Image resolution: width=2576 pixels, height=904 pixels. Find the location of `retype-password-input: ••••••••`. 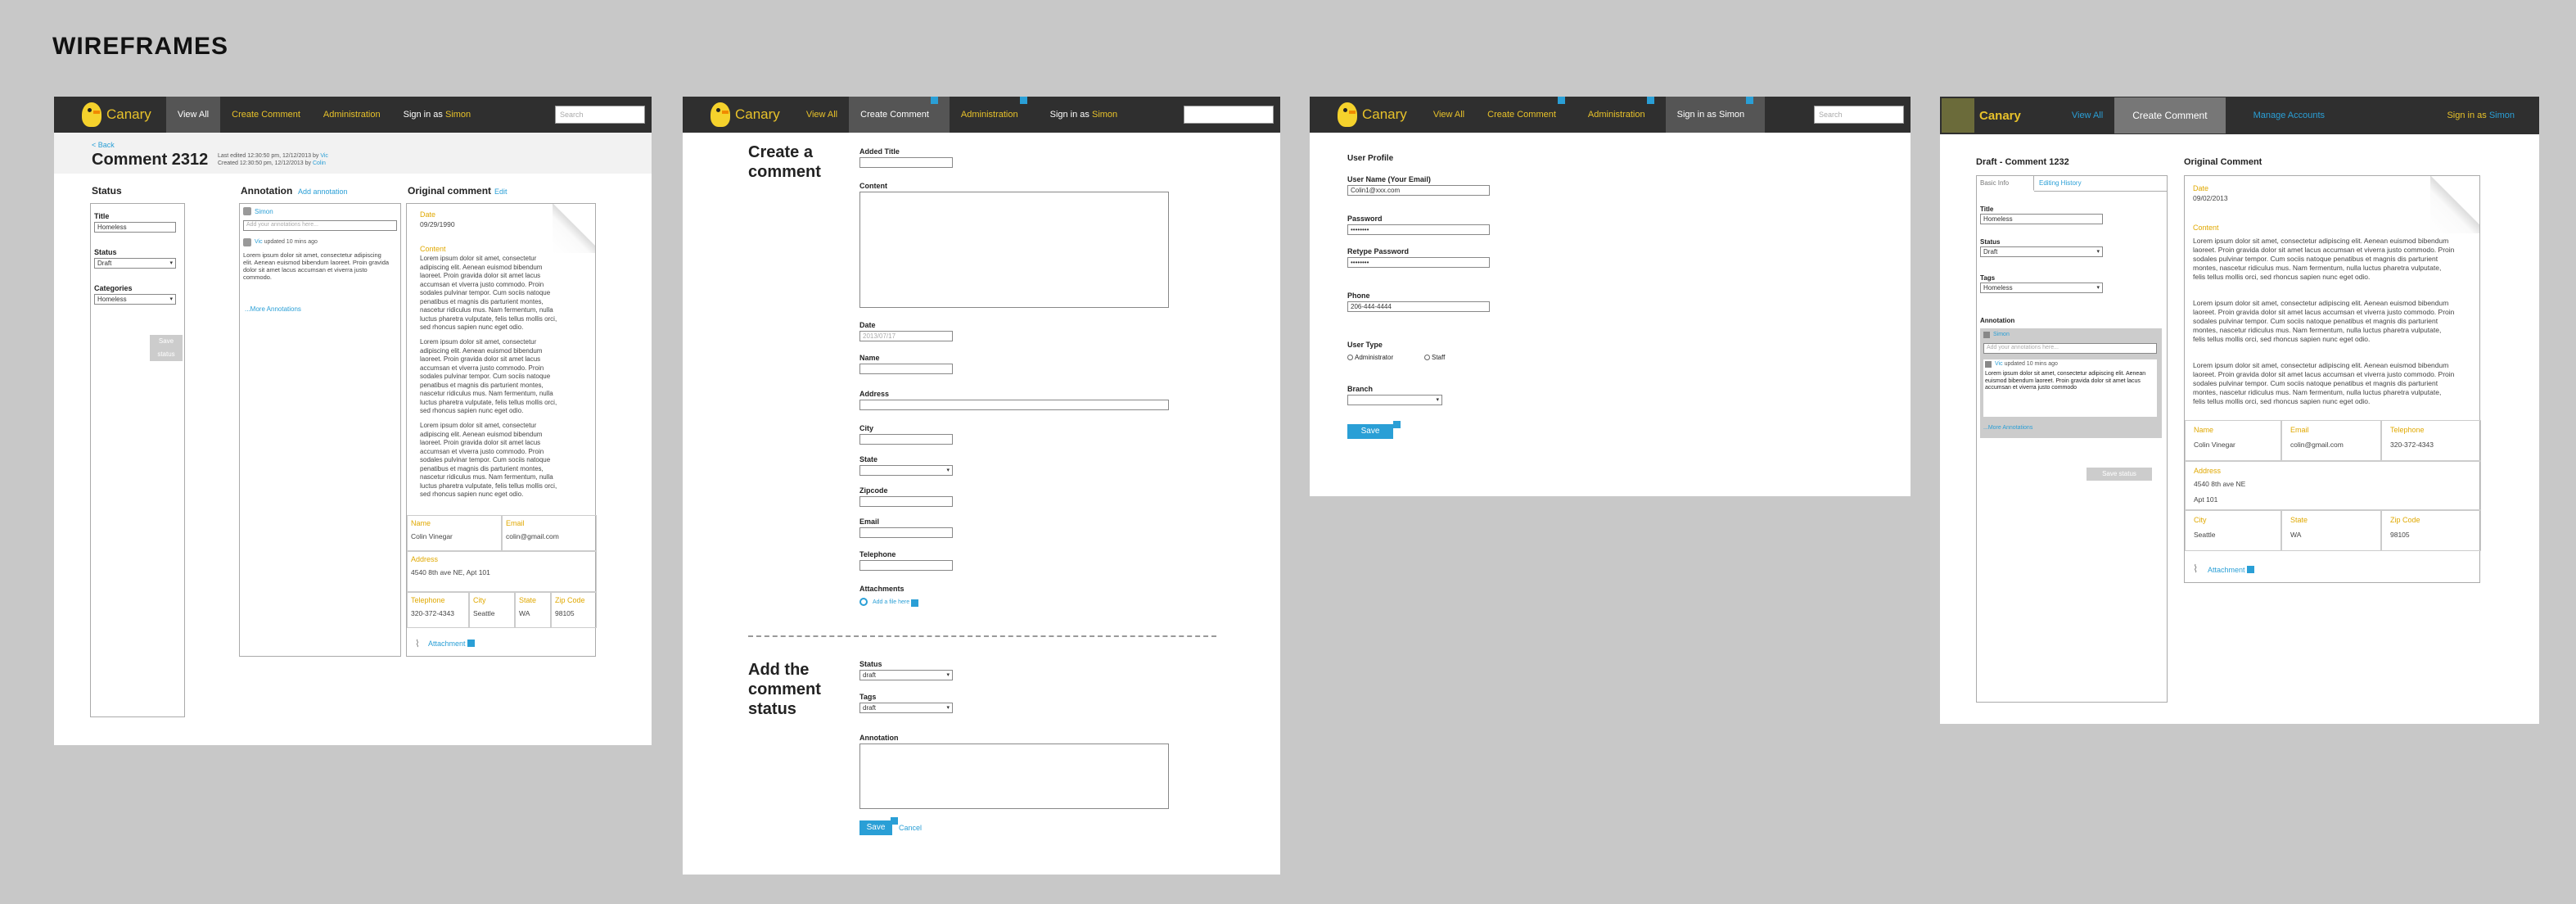

retype-password-input: •••••••• is located at coordinates (1418, 262).